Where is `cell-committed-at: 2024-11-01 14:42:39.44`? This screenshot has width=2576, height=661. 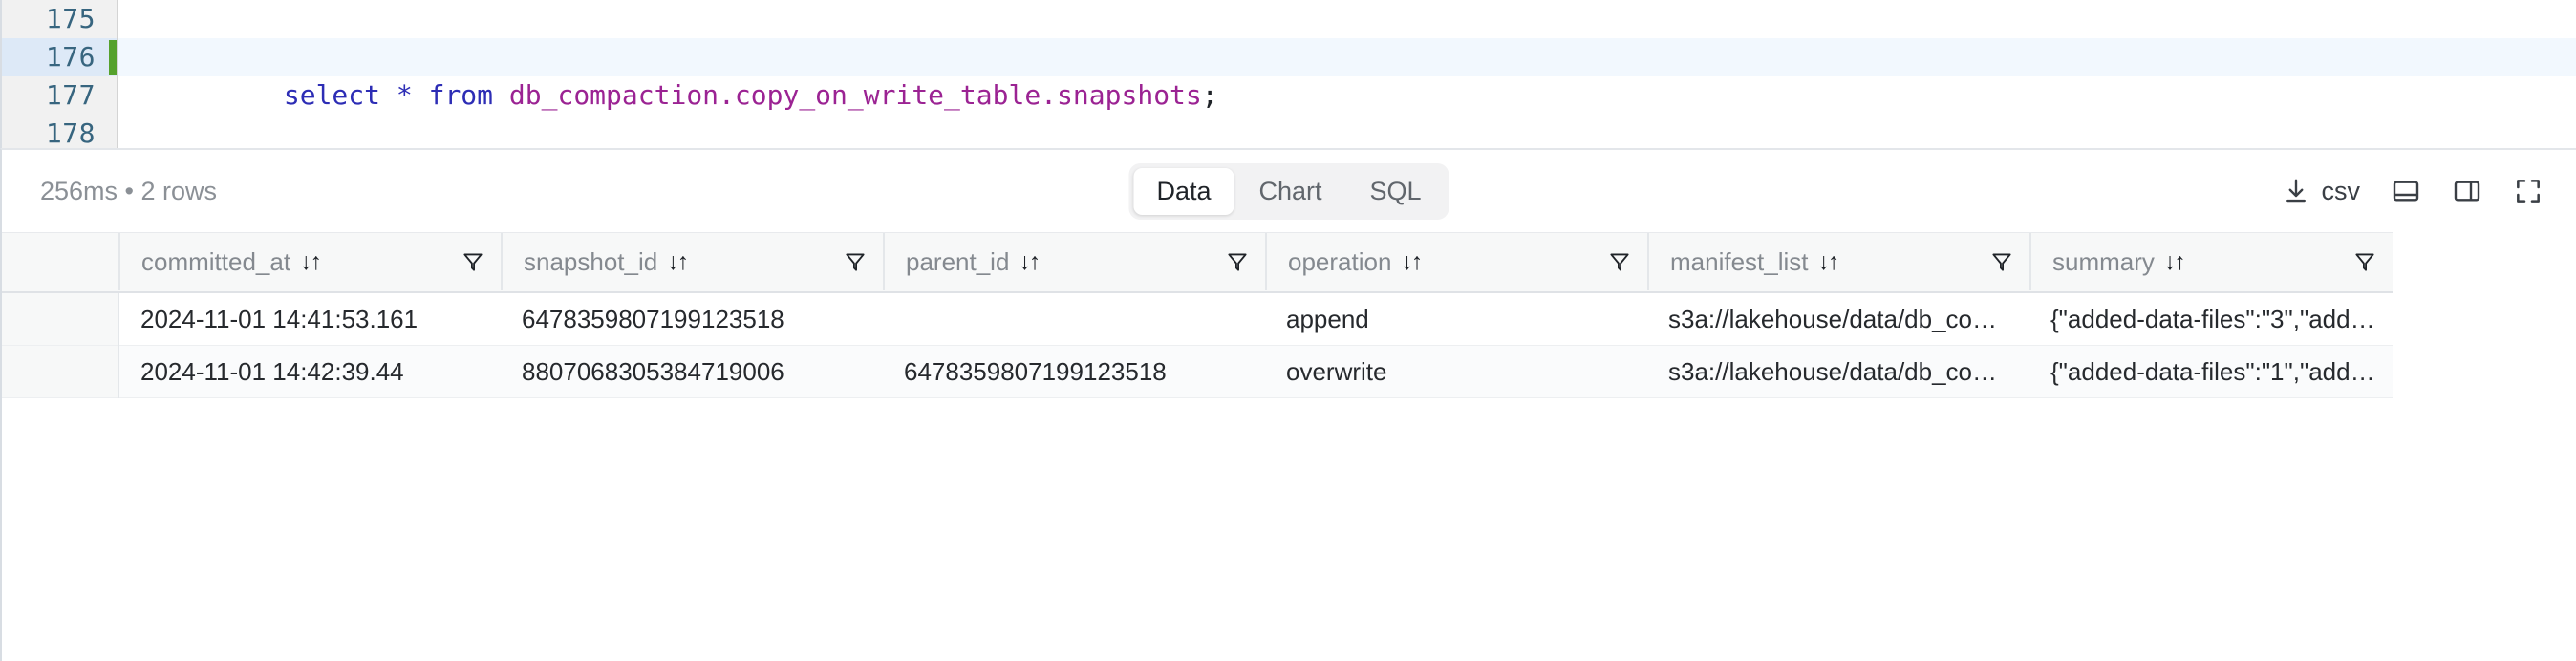 cell-committed-at: 2024-11-01 14:42:39.44 is located at coordinates (309, 371).